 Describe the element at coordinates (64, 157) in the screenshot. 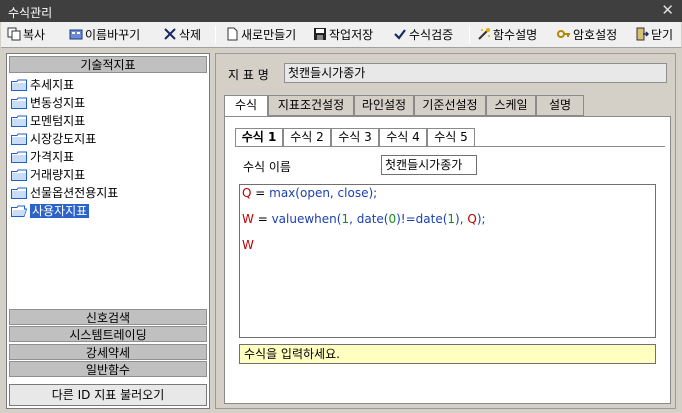

I see `tree-item-price: 가격지표` at that location.